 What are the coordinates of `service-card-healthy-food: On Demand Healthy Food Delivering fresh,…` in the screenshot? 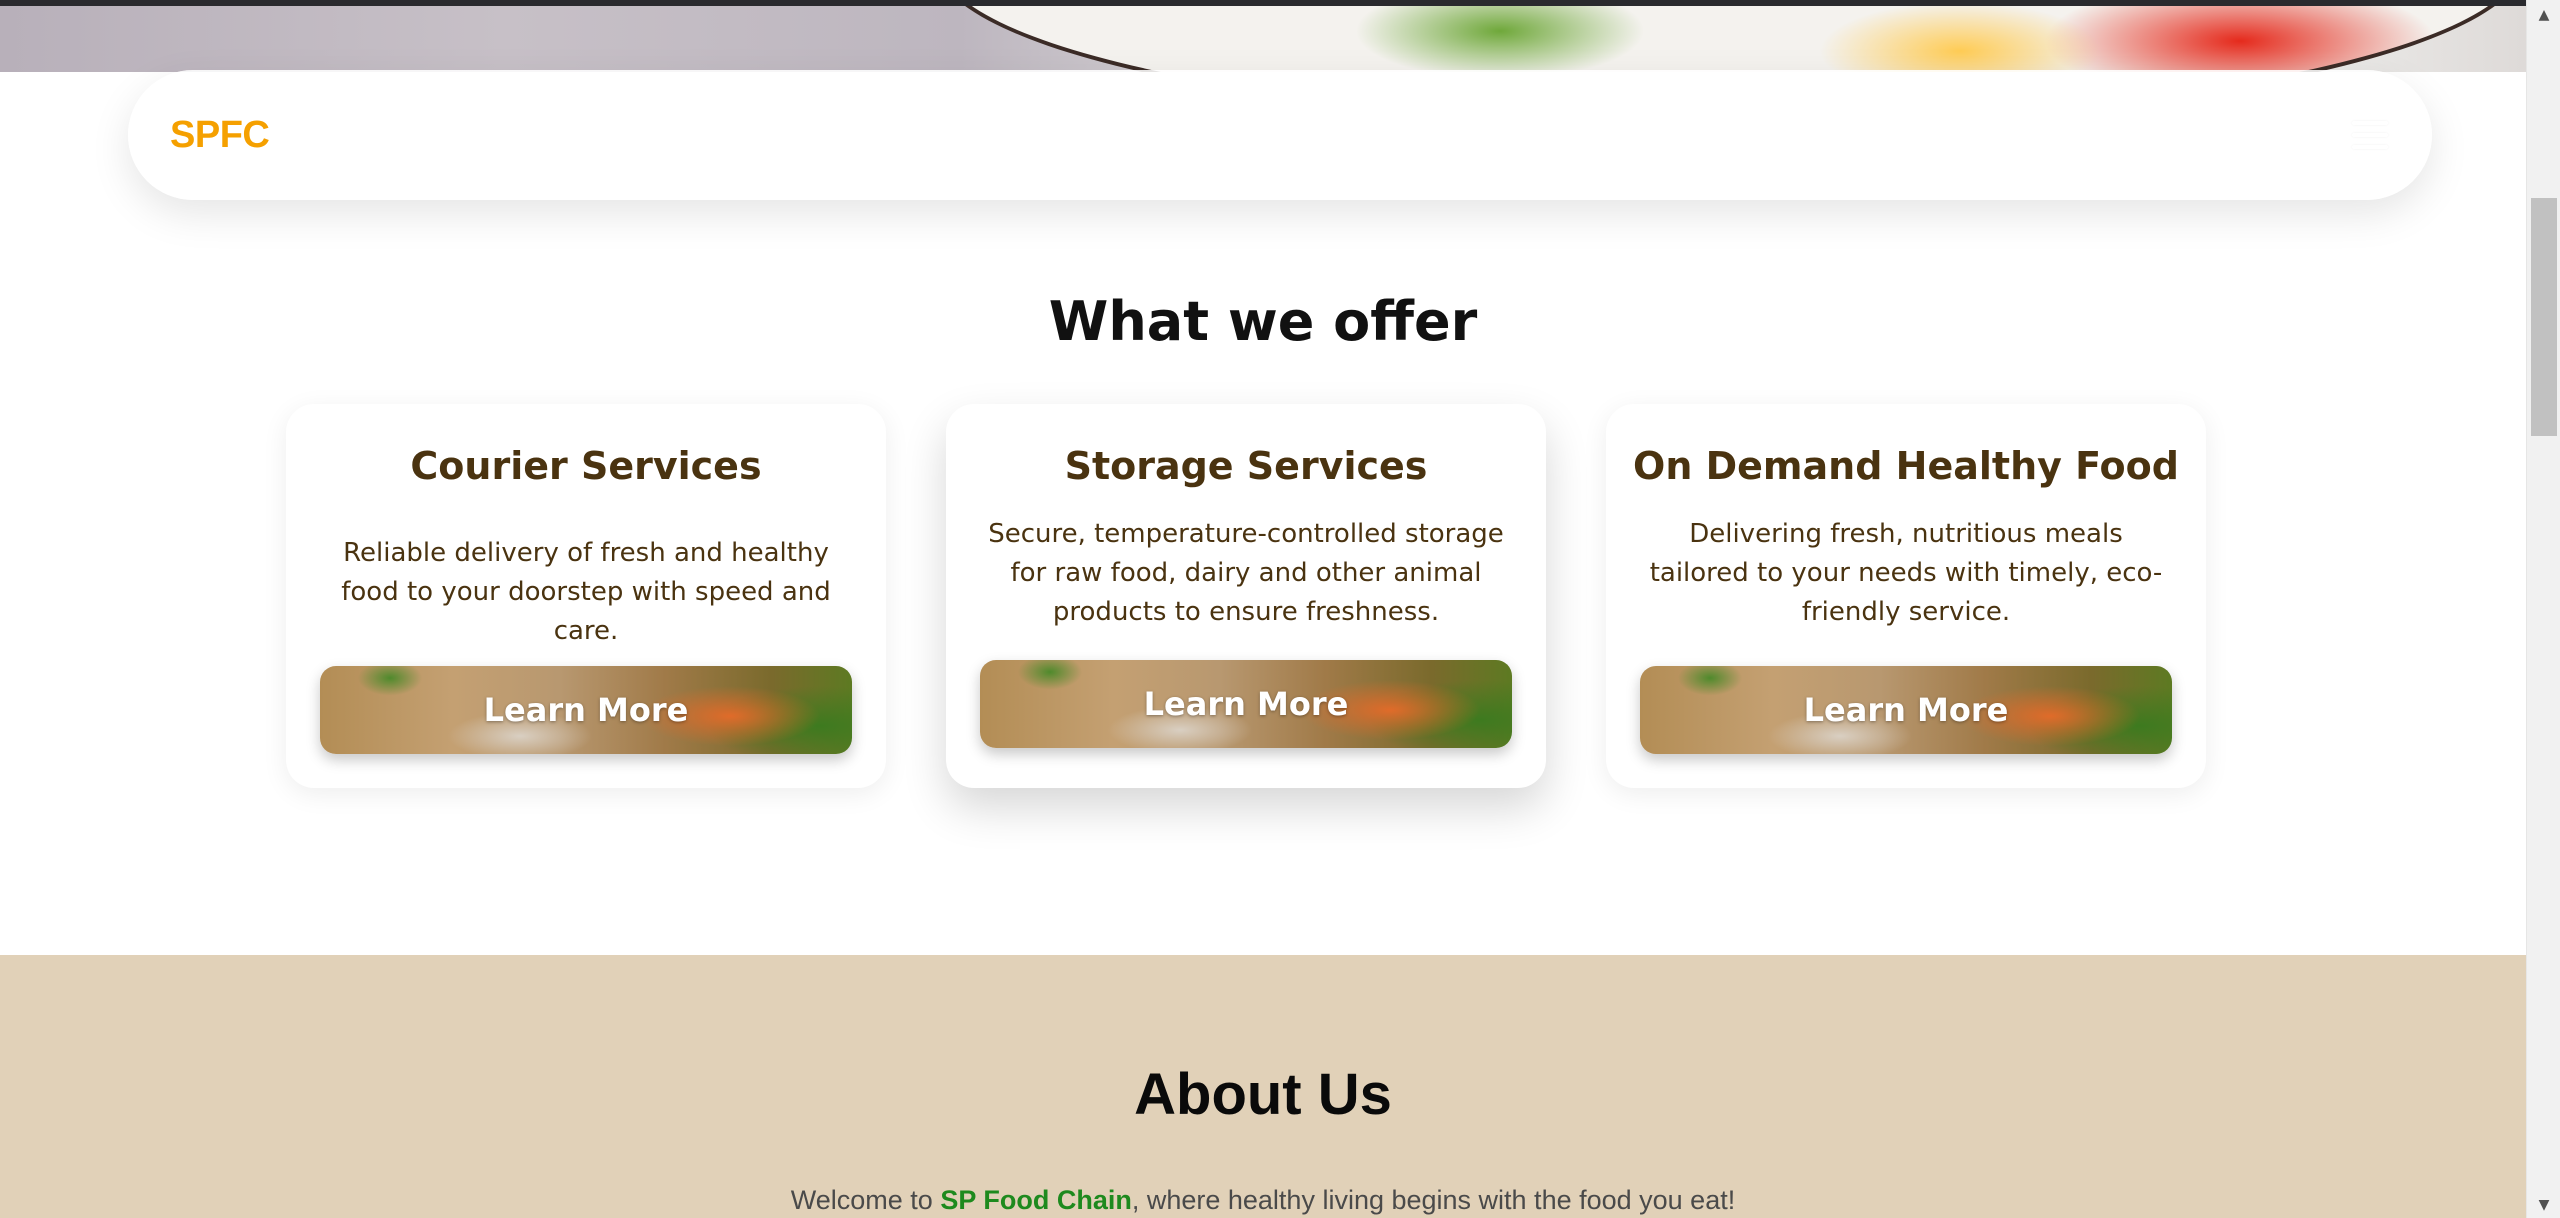 It's located at (1906, 596).